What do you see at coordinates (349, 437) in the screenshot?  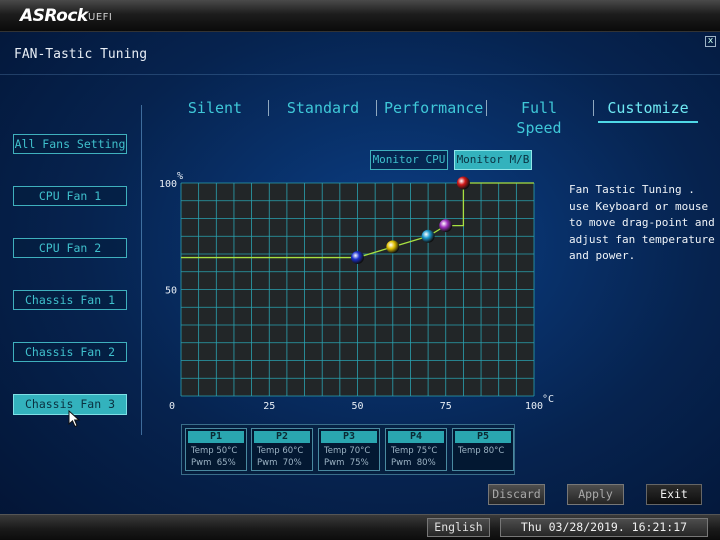 I see `point-card-title: P3` at bounding box center [349, 437].